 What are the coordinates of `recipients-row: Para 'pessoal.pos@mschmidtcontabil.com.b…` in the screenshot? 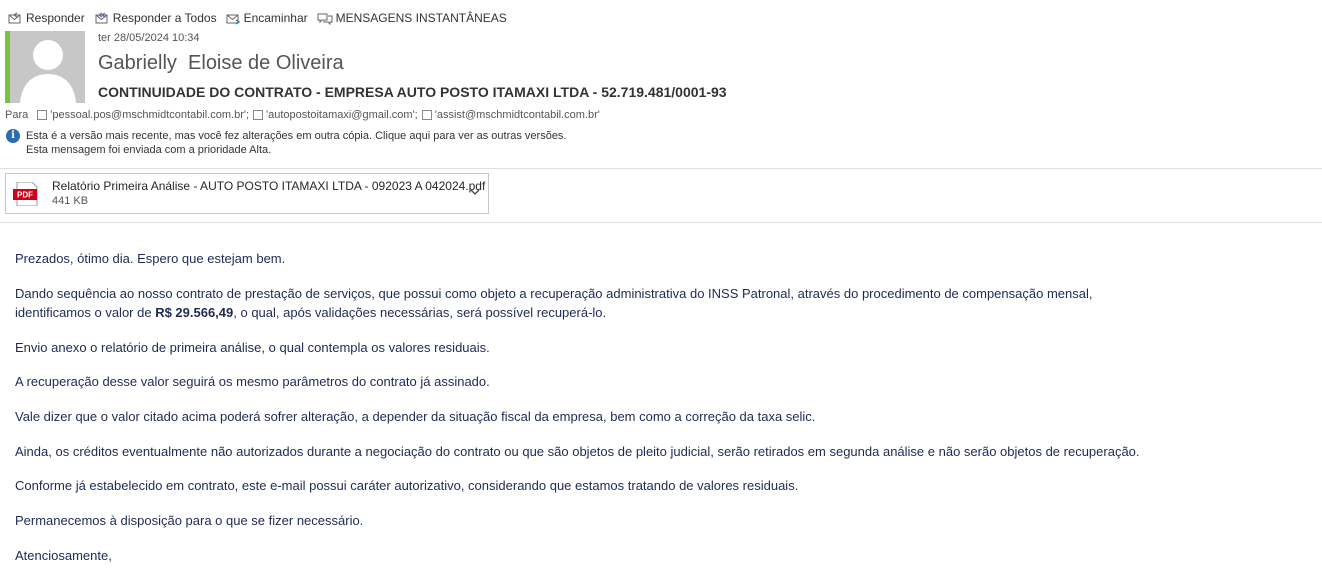 It's located at (304, 115).